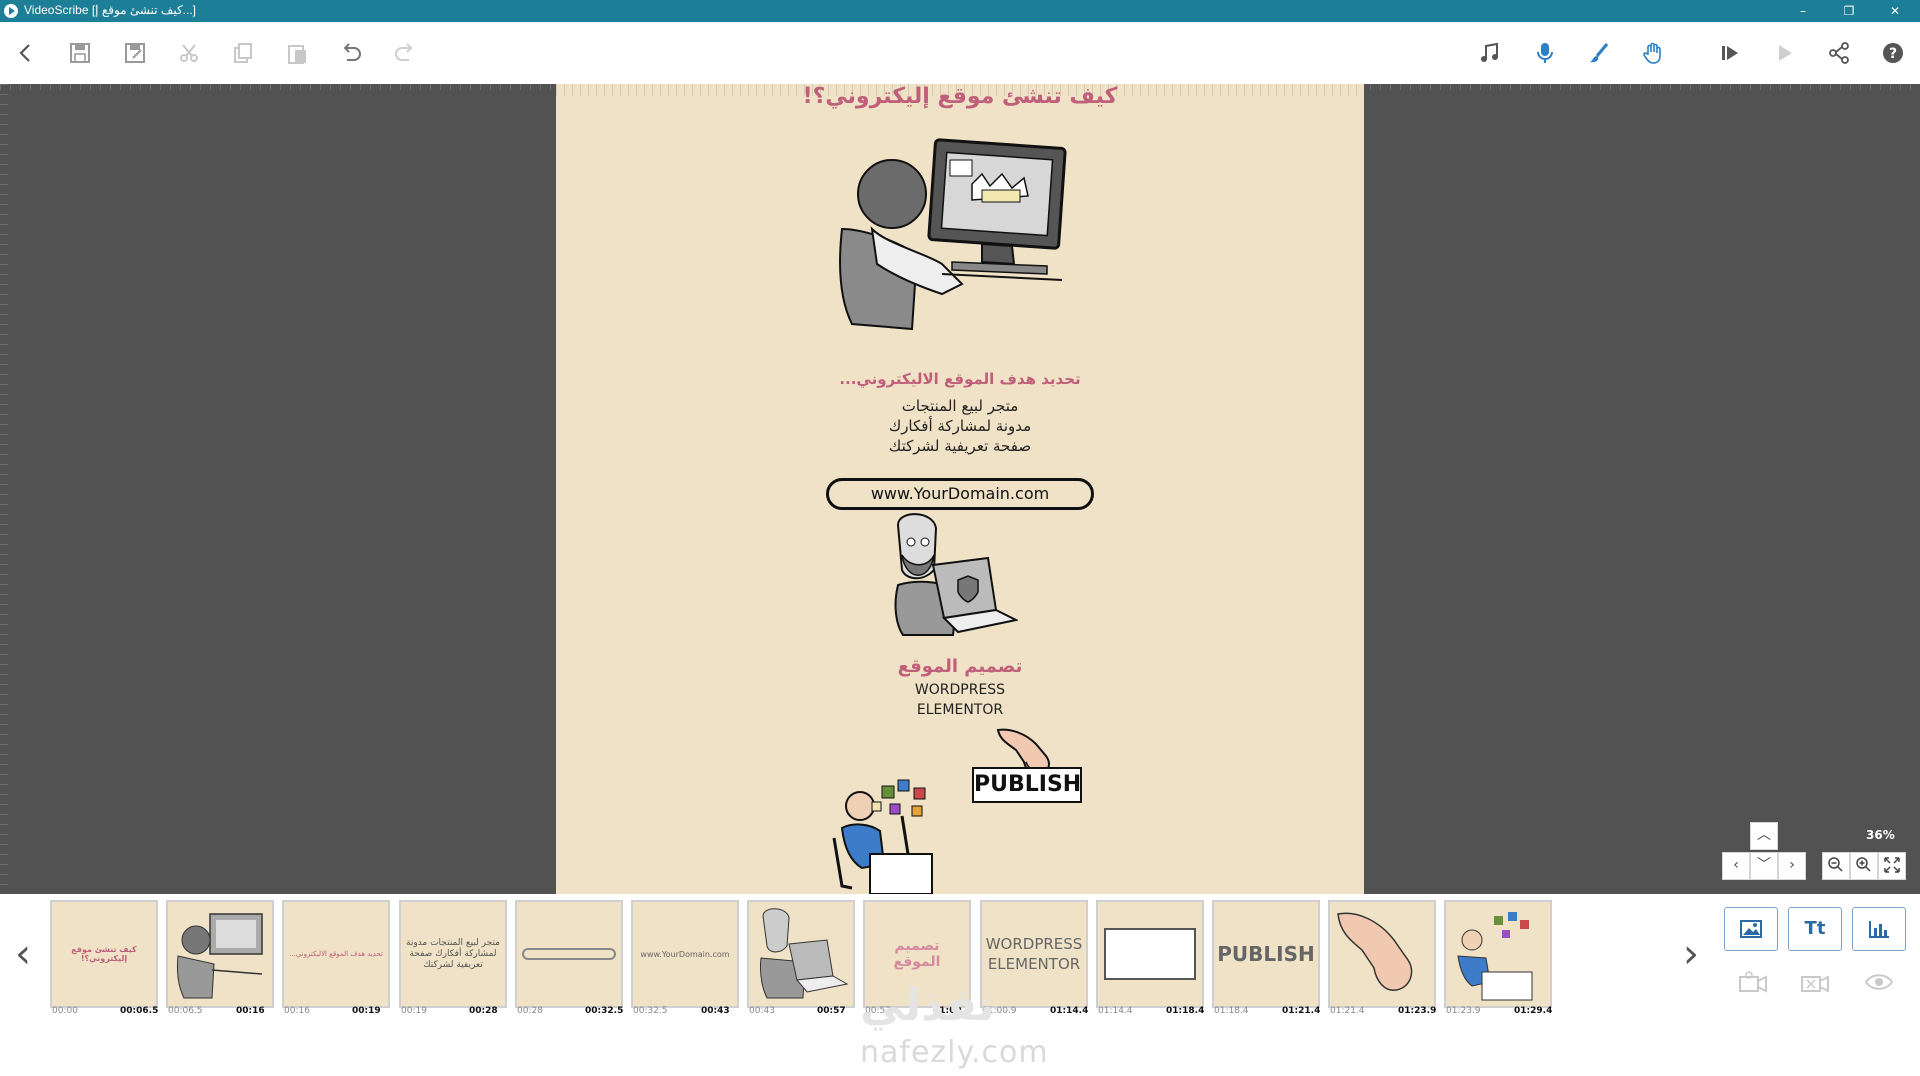  What do you see at coordinates (1803, 11) in the screenshot?
I see `minimize-button: –` at bounding box center [1803, 11].